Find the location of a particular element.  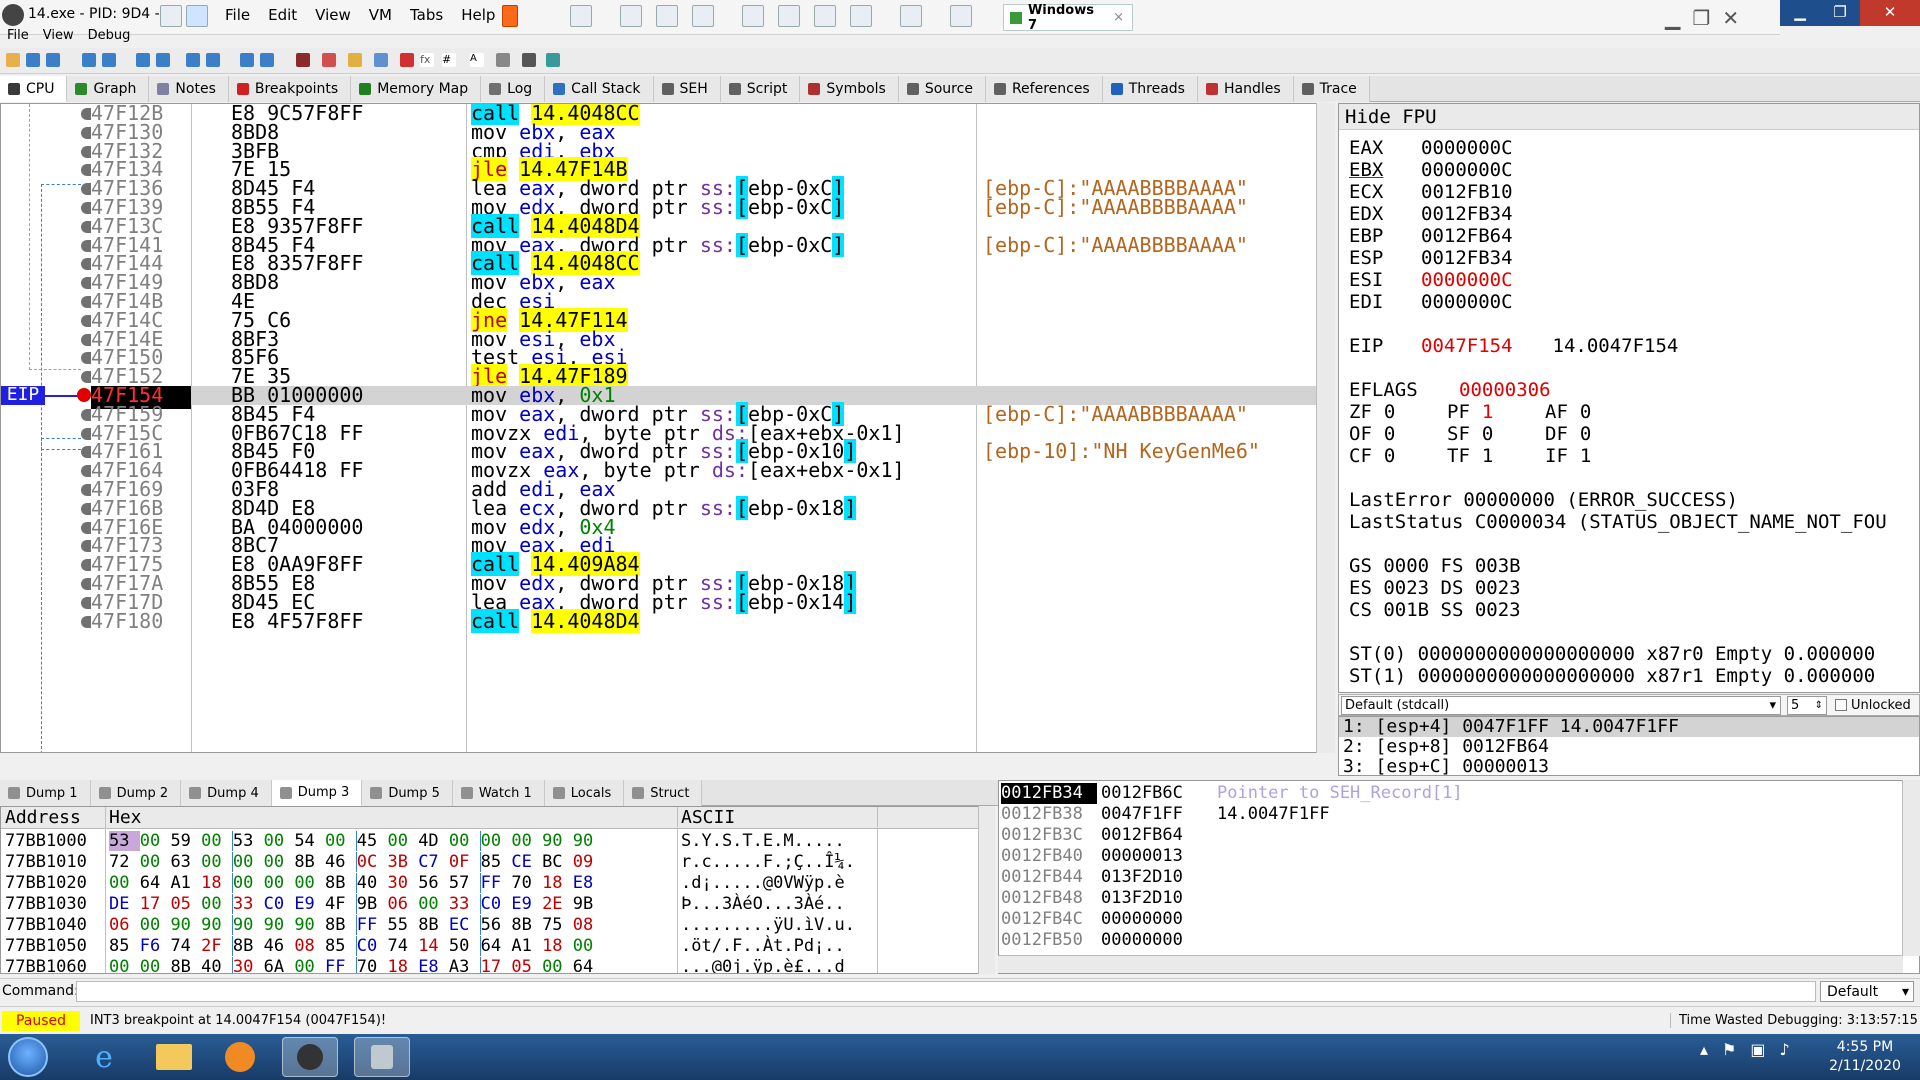

console-icon is located at coordinates (911, 16).